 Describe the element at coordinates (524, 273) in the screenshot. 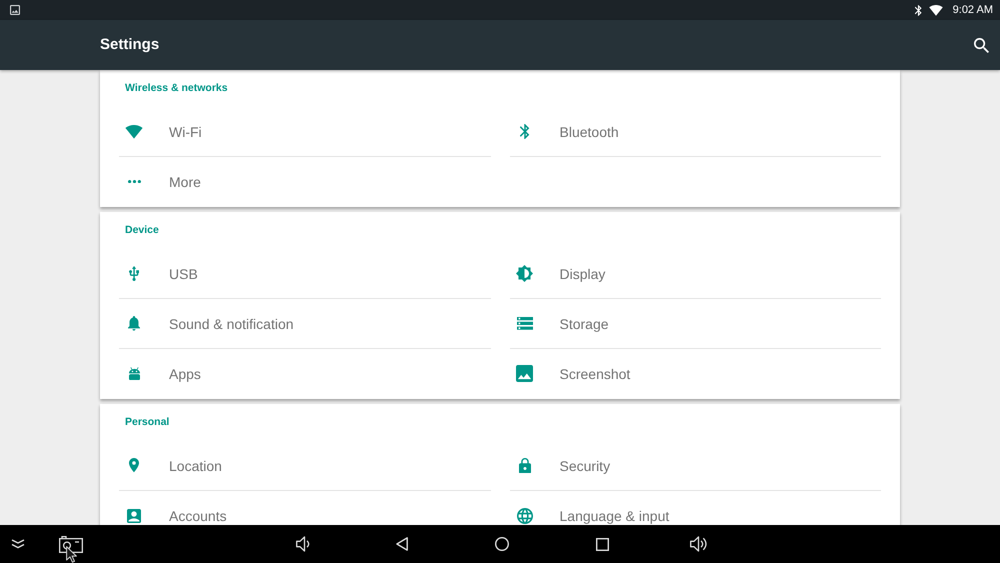

I see `brightness-icon` at that location.